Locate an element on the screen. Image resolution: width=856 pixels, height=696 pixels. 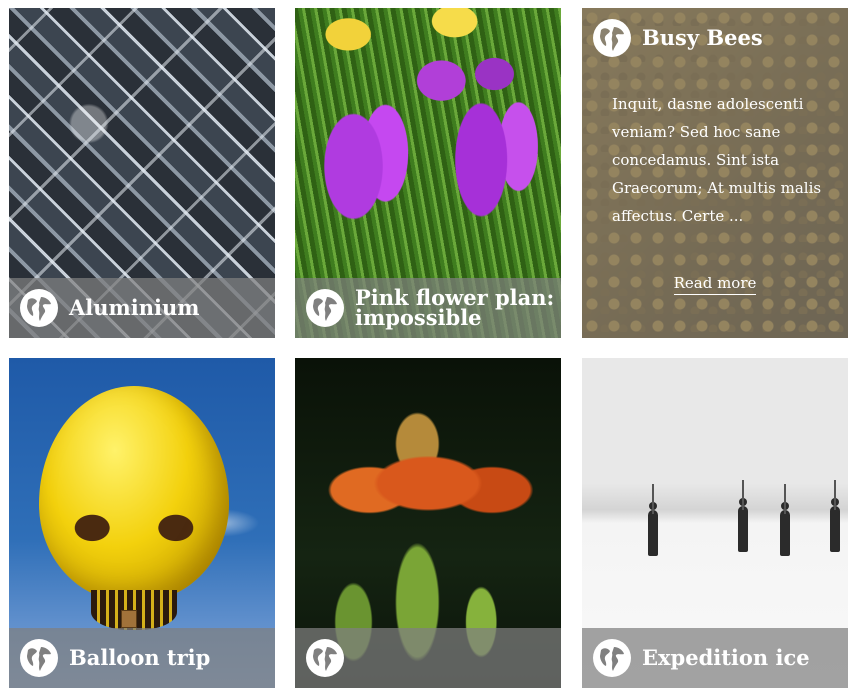
balloon-shape is located at coordinates (134, 493).